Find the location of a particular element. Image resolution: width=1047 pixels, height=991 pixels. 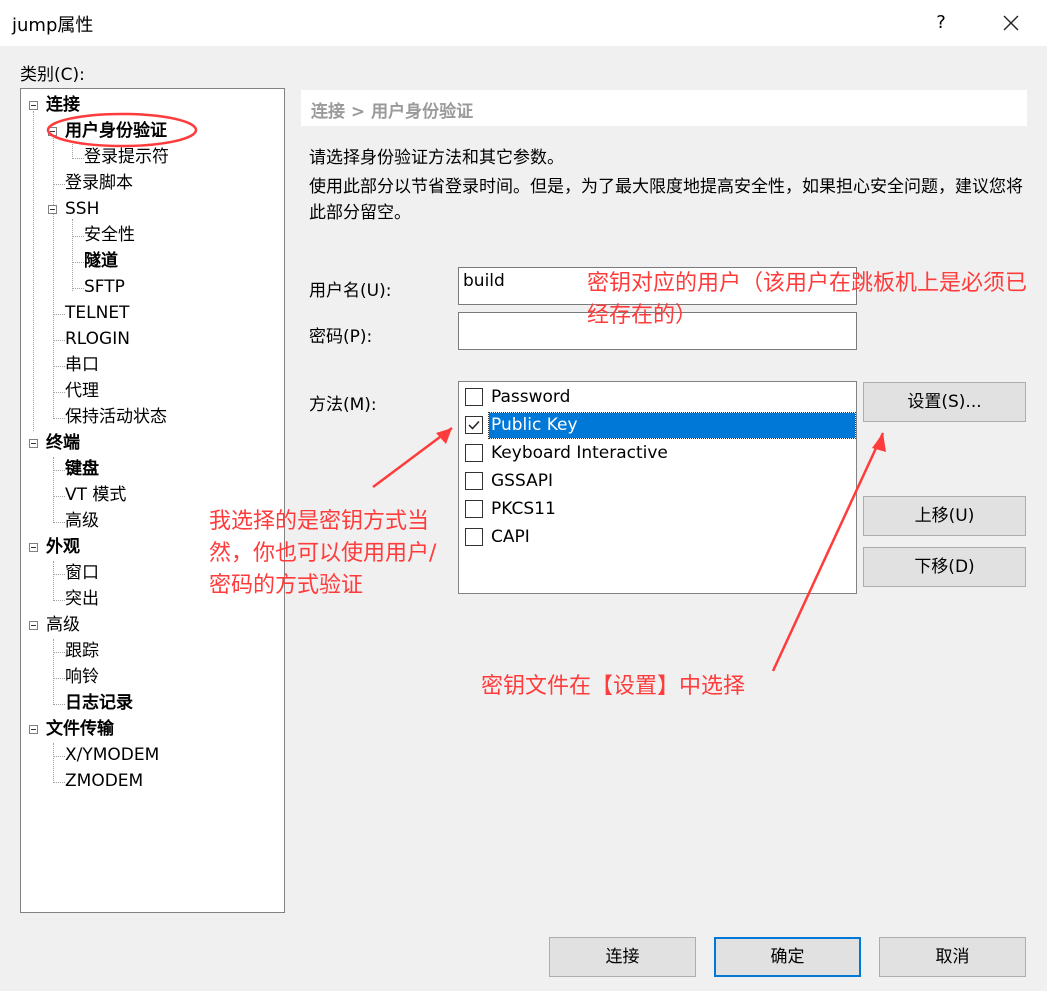

tree-item-xymodem: X/YMODEM is located at coordinates (112, 755).